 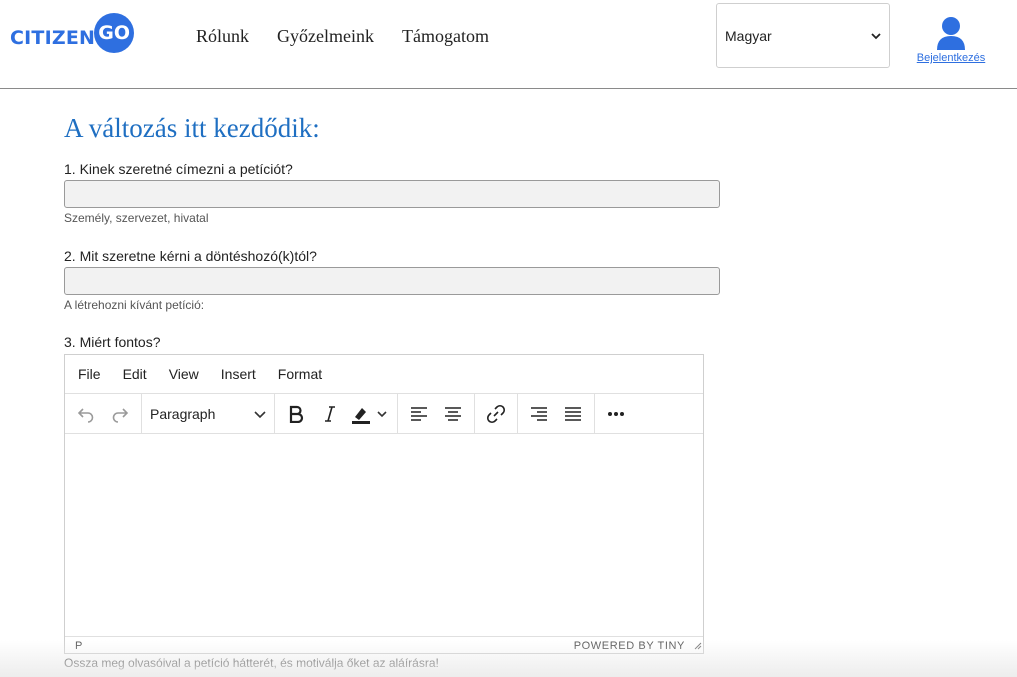 What do you see at coordinates (697, 647) in the screenshot?
I see `resize-handle-icon` at bounding box center [697, 647].